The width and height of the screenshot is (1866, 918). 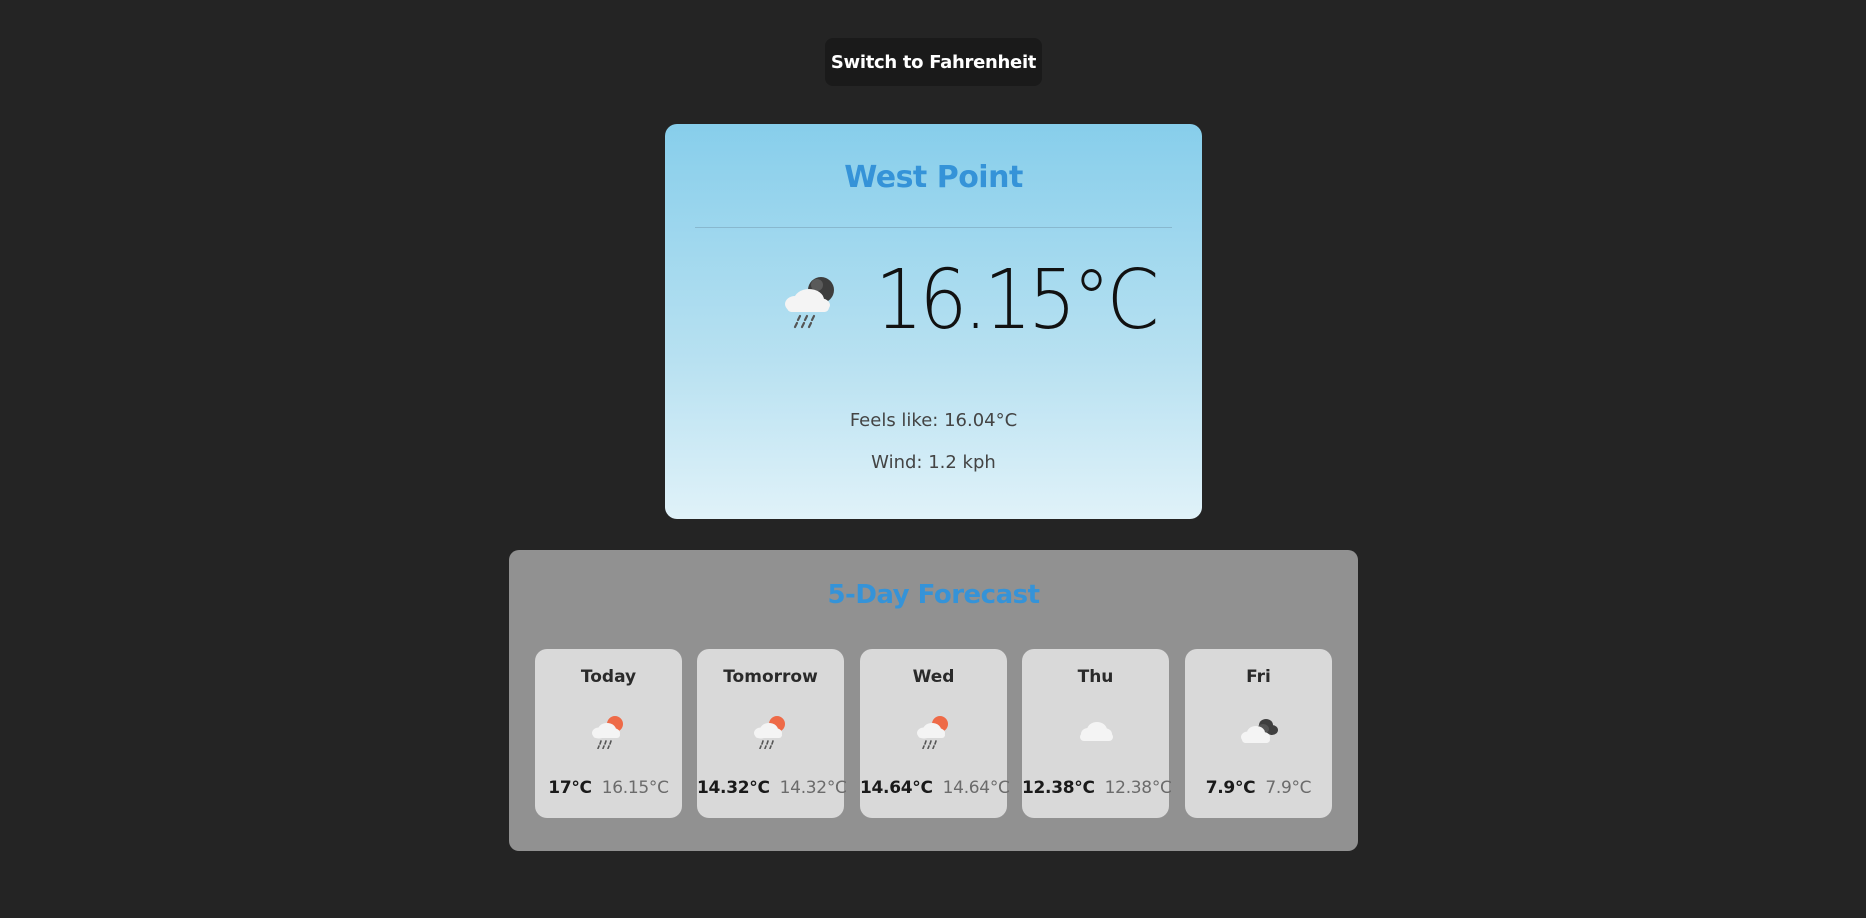 I want to click on forecast-day-label: Wed, so click(x=933, y=677).